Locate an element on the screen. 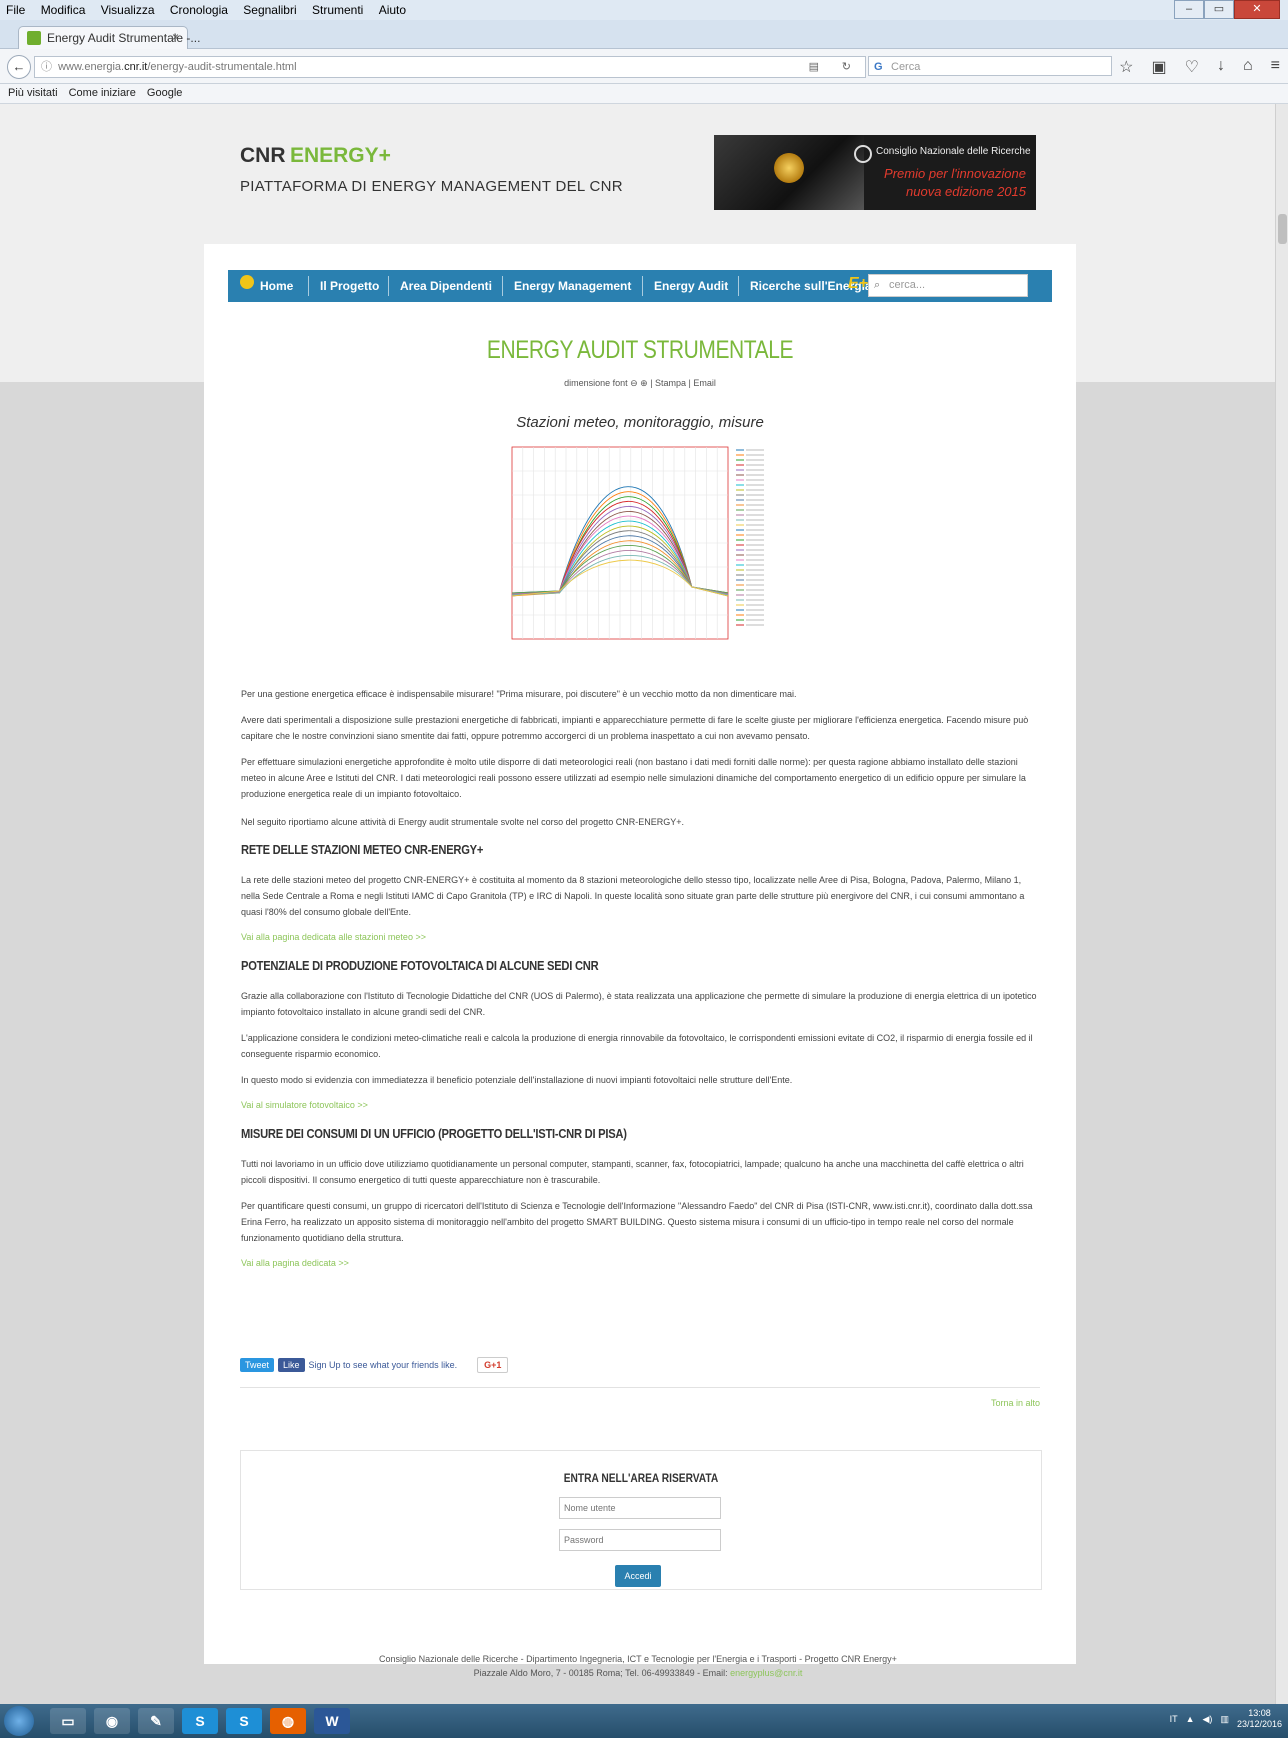 This screenshot has width=1288, height=1738. menu-modifica: Modifica is located at coordinates (63, 8).